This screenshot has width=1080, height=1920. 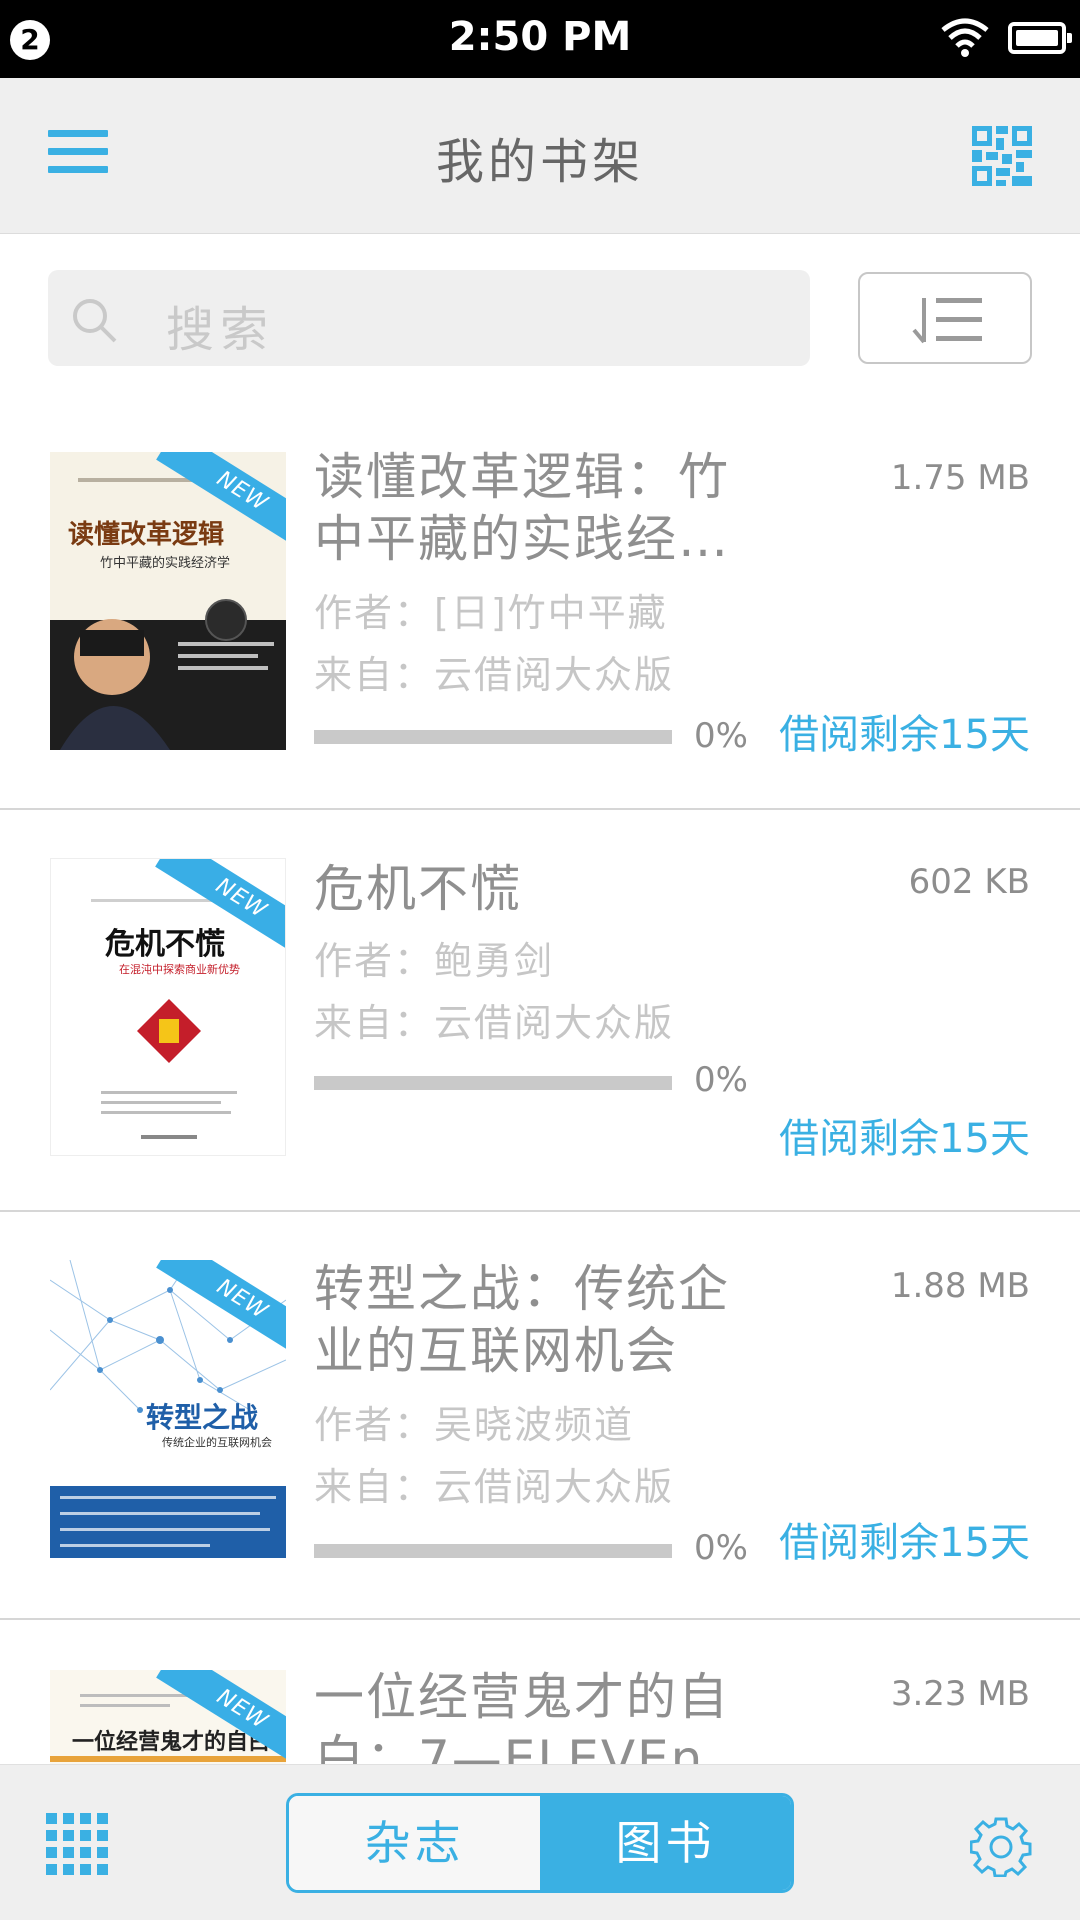 I want to click on header: 我的书架, so click(x=540, y=156).